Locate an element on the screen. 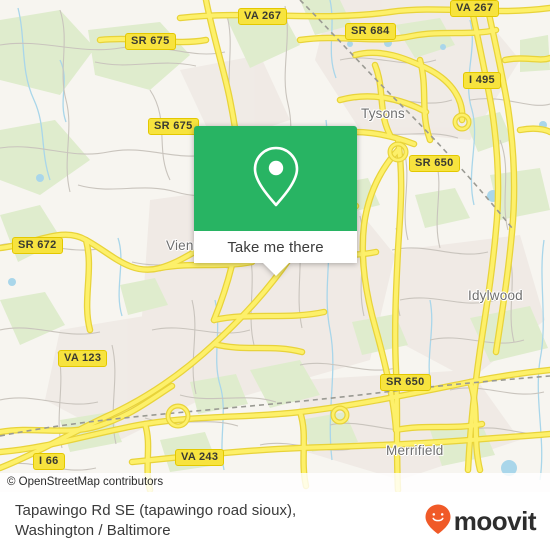  road-shield: I 66 is located at coordinates (49, 461).